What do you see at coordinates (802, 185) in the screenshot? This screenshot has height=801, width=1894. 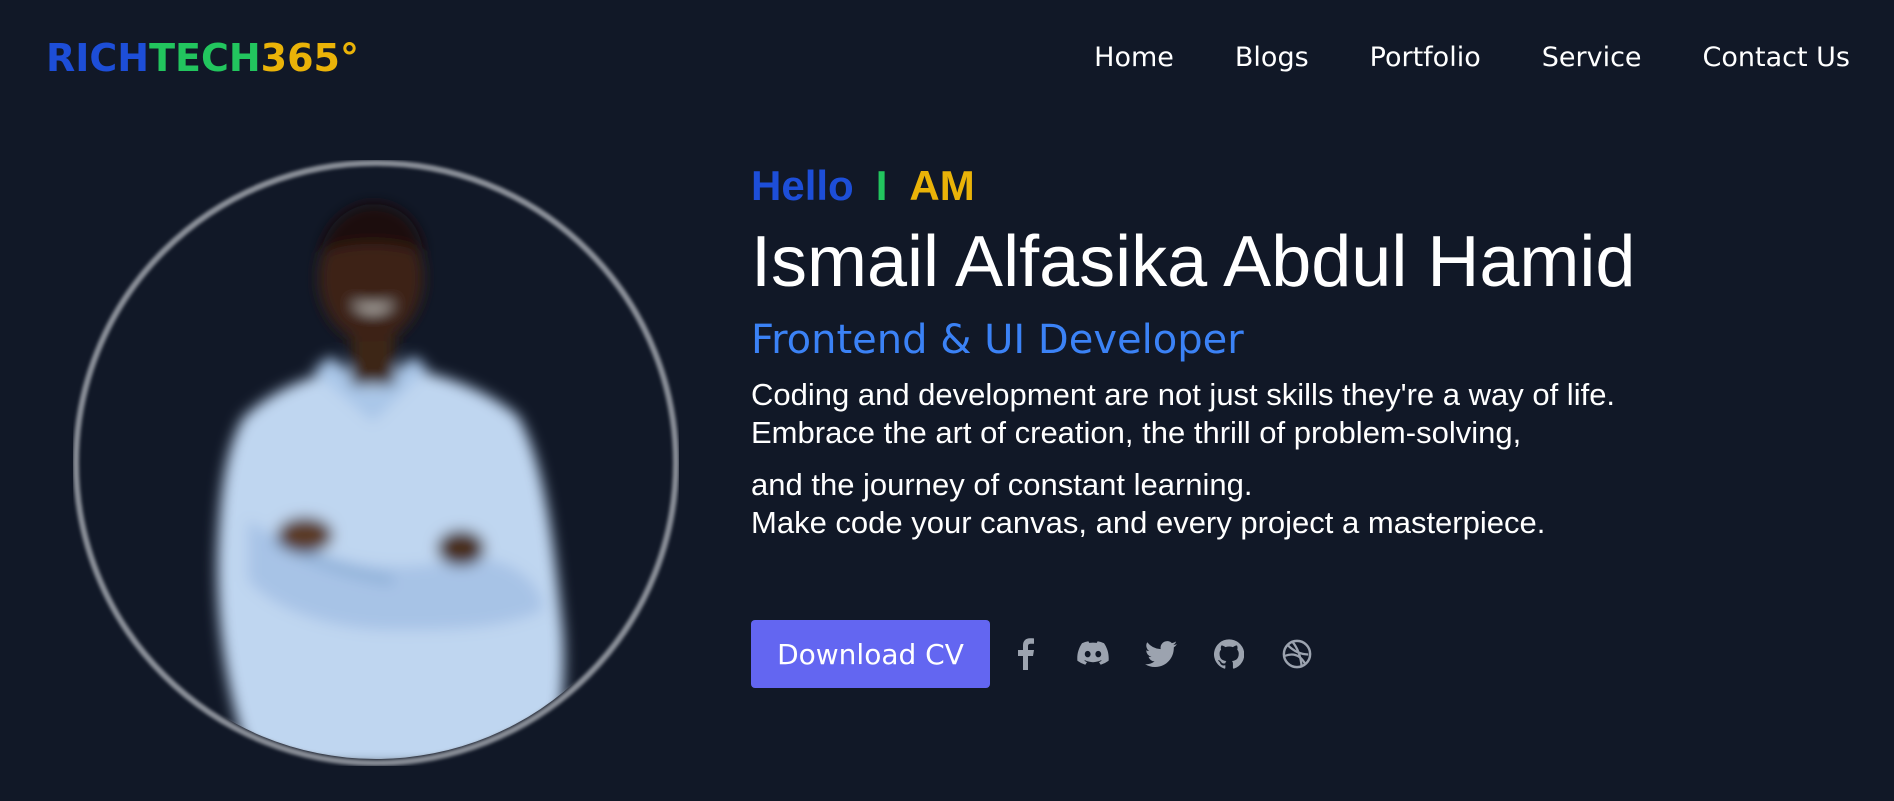 I see `greeting-hello: Hello` at bounding box center [802, 185].